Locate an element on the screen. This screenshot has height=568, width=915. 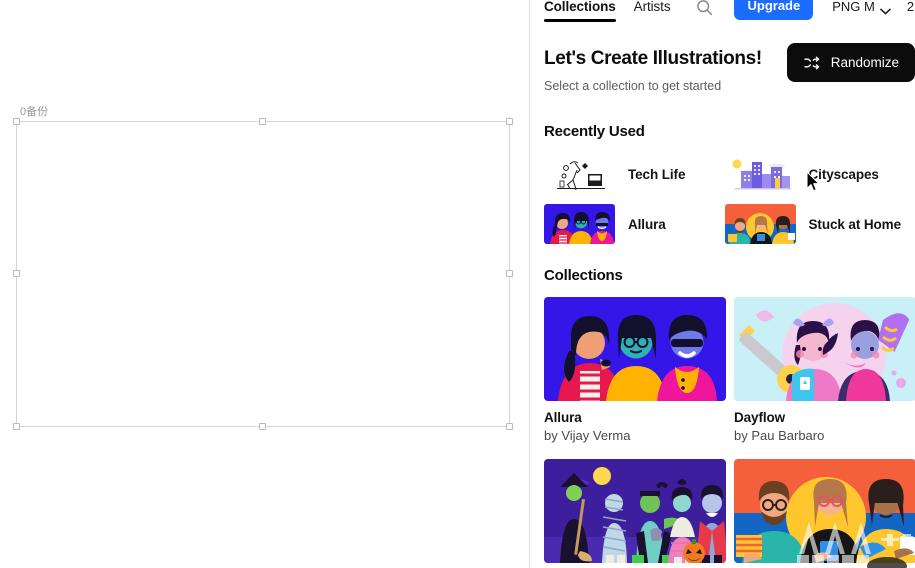
thumbnail-allura is located at coordinates (579, 224).